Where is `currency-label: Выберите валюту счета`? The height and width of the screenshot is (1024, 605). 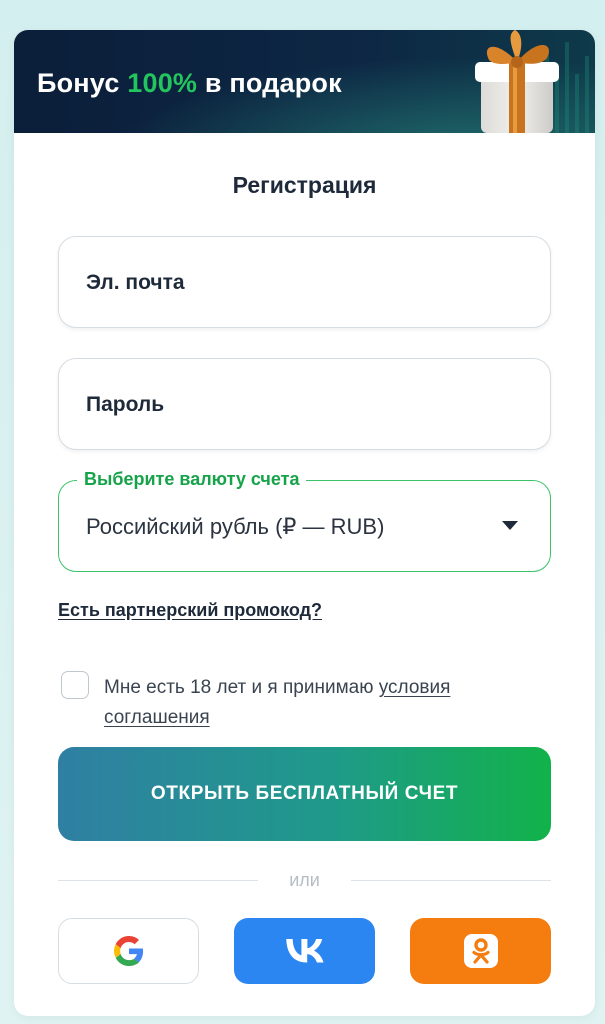 currency-label: Выберите валюту счета is located at coordinates (192, 479).